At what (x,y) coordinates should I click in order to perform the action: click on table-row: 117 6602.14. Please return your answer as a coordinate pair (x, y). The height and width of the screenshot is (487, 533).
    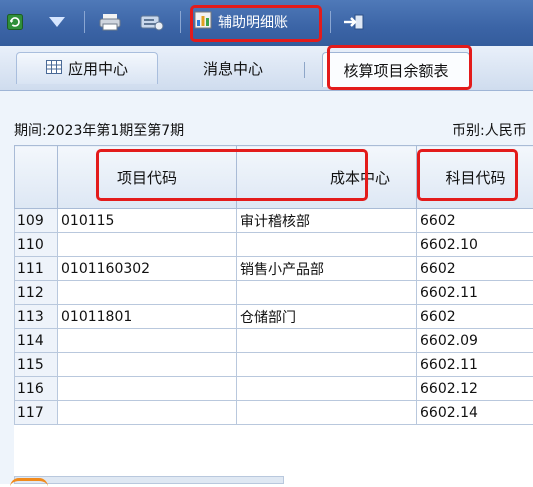
    Looking at the image, I should click on (274, 413).